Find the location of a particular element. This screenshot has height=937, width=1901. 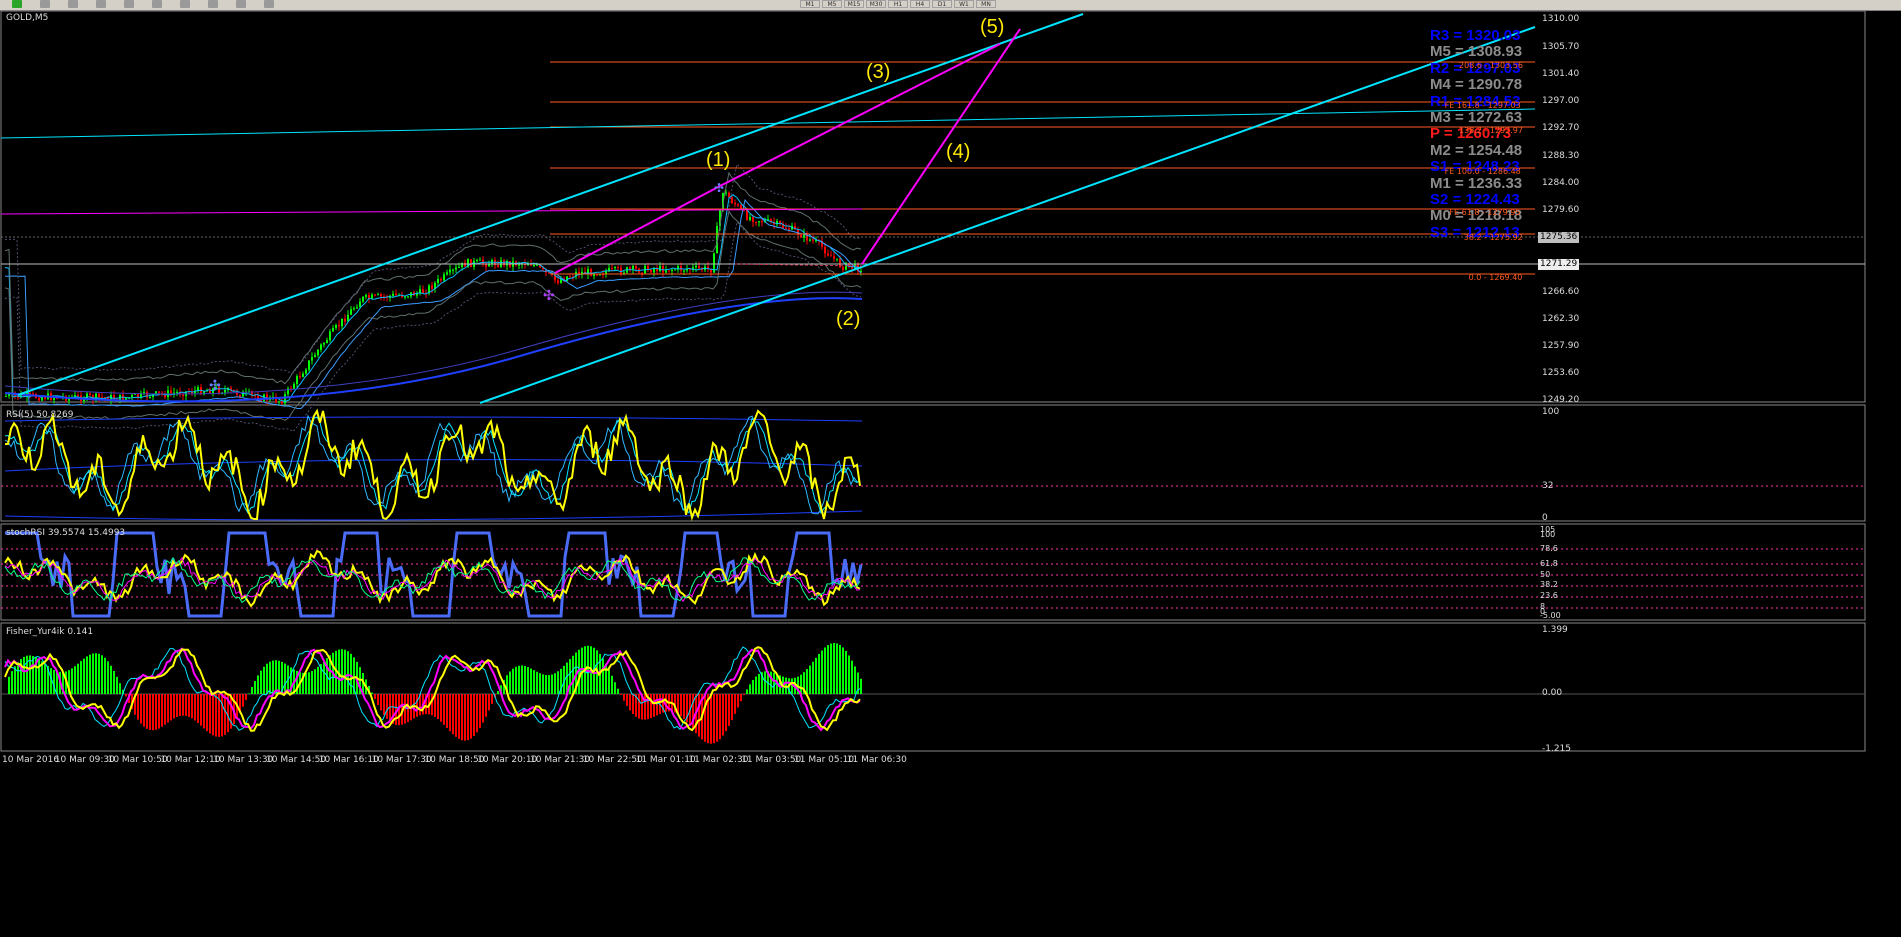

crosshair-icon is located at coordinates (185, 4).